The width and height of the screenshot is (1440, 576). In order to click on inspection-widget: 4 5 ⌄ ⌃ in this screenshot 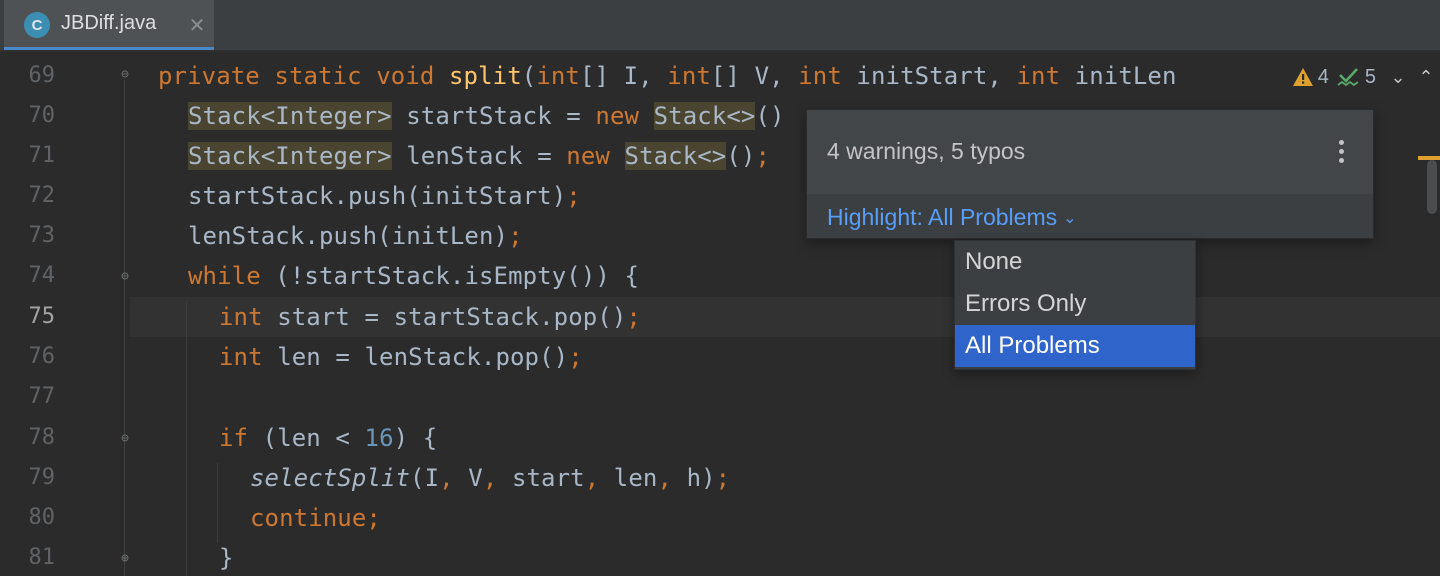, I will do `click(1362, 77)`.